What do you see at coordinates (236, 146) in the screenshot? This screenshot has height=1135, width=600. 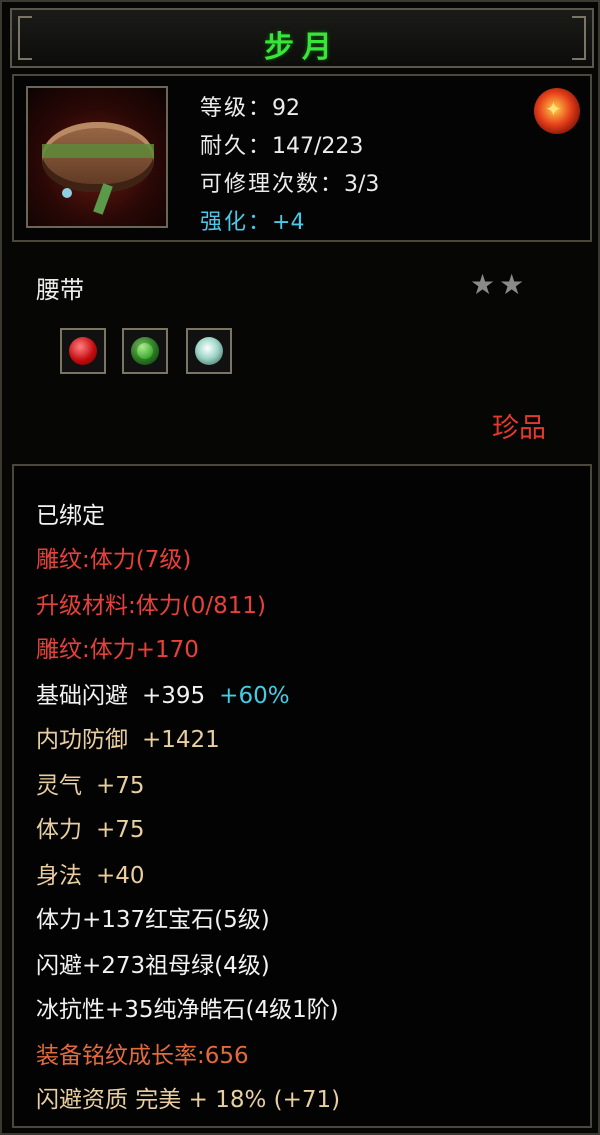 I see `durability-label: 耐久：` at bounding box center [236, 146].